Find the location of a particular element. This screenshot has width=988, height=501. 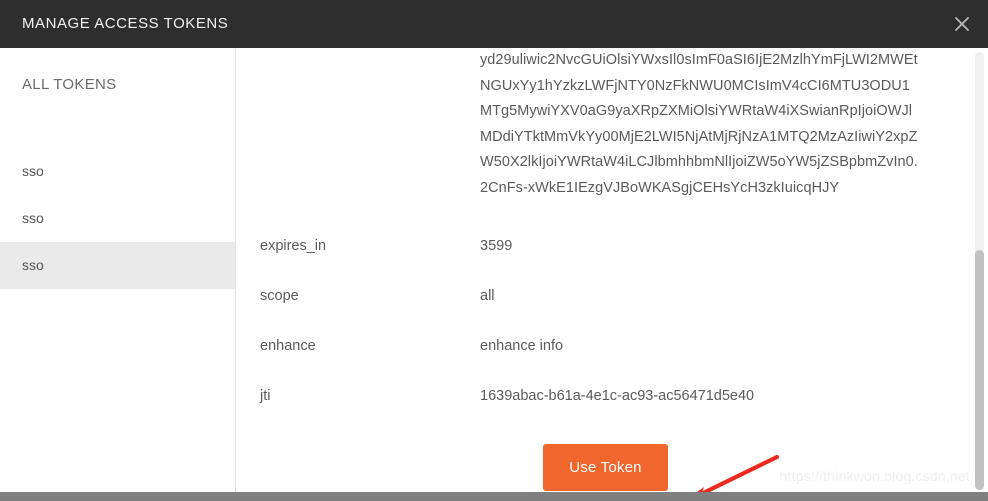

vertical-scrollbar-thumb is located at coordinates (979, 370).